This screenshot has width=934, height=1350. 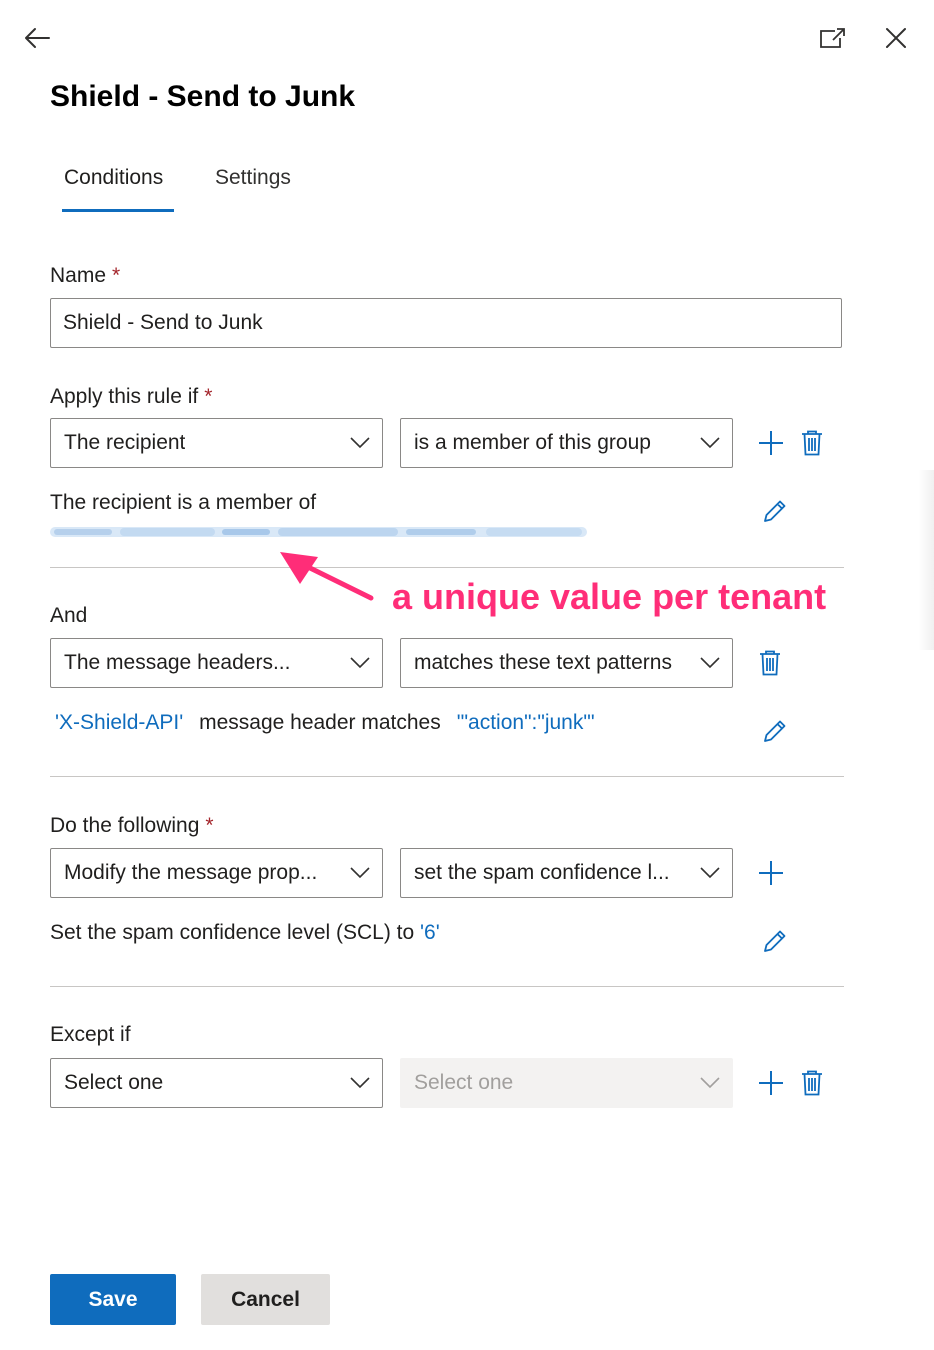 I want to click on open-in-new-window-icon, so click(x=832, y=38).